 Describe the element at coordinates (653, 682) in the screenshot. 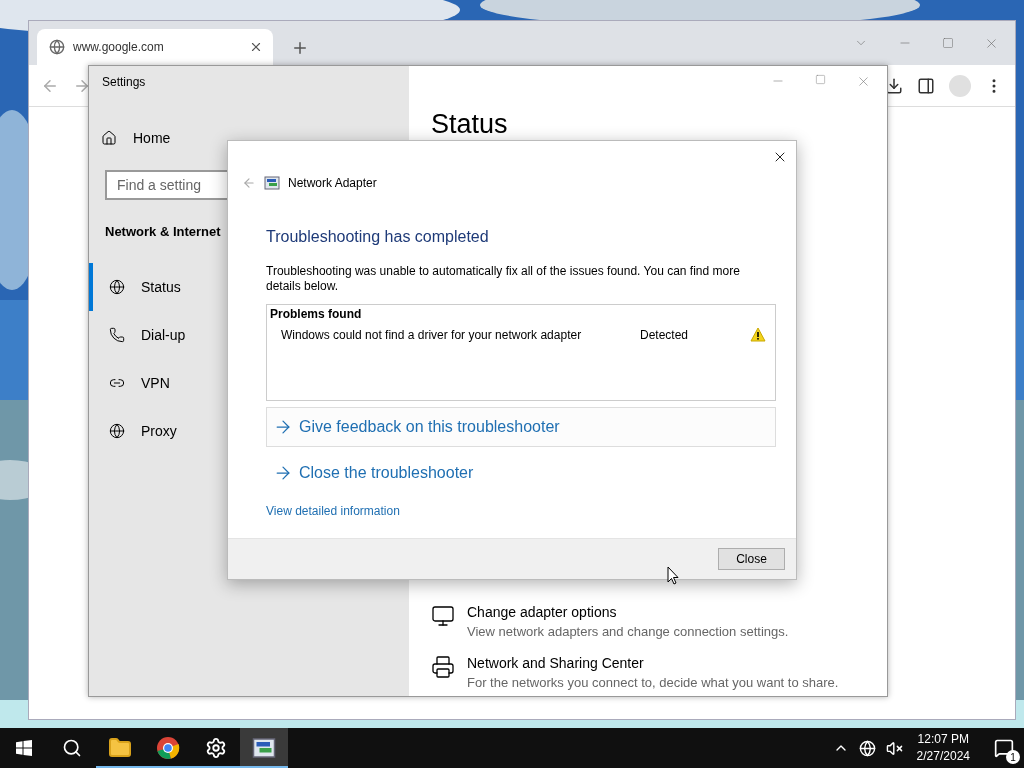

I see `option-description: For the networks you connect to, decide what you want to share.` at that location.